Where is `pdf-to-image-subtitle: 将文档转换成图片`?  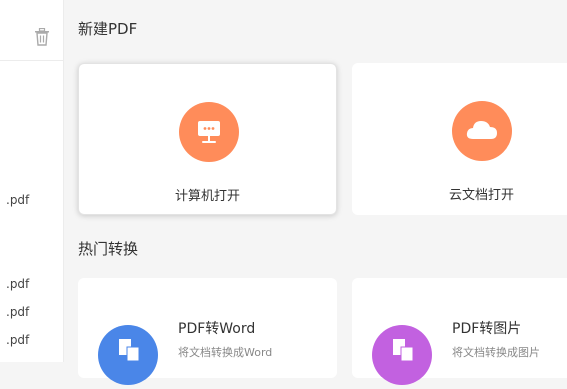
pdf-to-image-subtitle: 将文档转换成图片 is located at coordinates (496, 352).